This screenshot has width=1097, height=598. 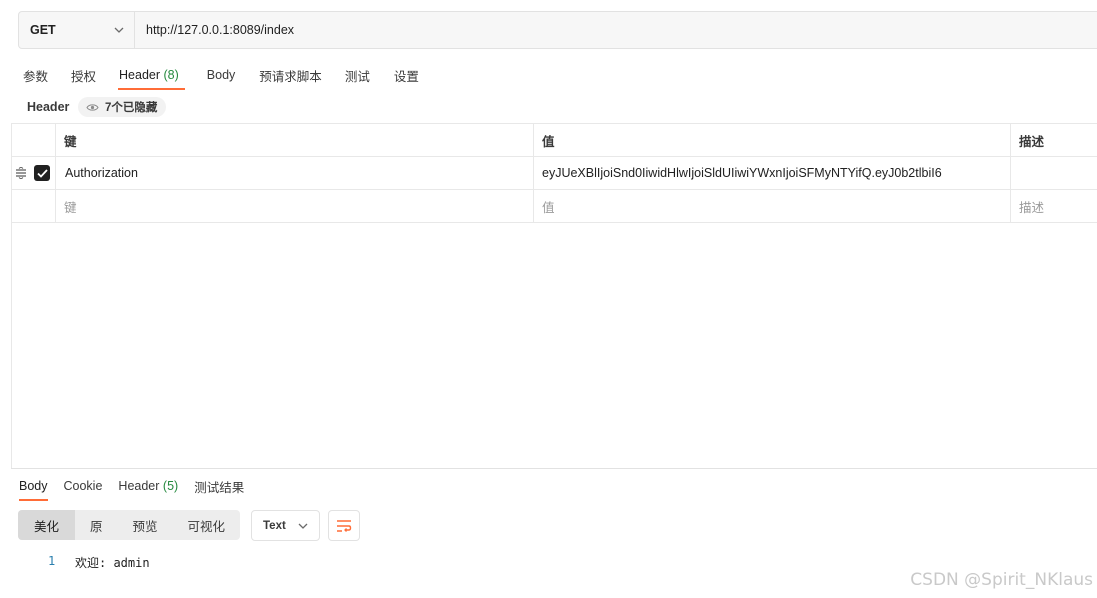 I want to click on new-description-input: 描述, so click(x=1053, y=206).